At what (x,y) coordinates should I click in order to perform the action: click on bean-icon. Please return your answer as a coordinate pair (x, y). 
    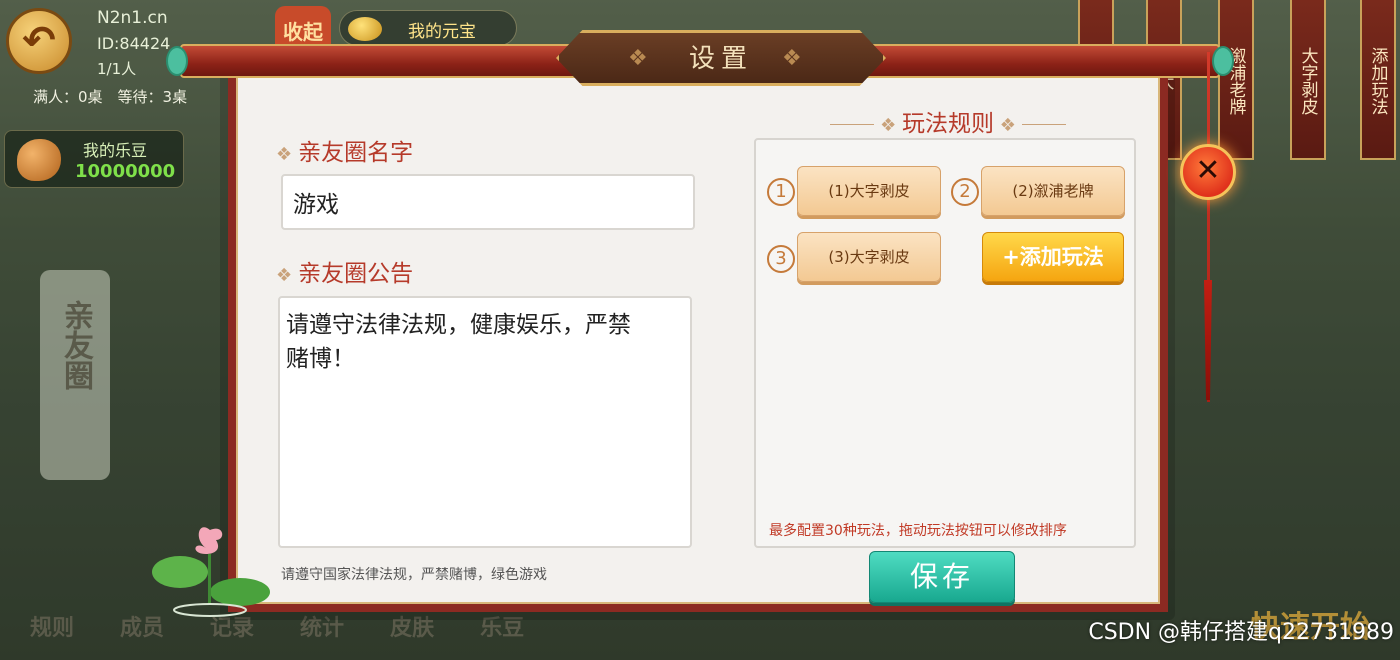
    Looking at the image, I should click on (39, 160).